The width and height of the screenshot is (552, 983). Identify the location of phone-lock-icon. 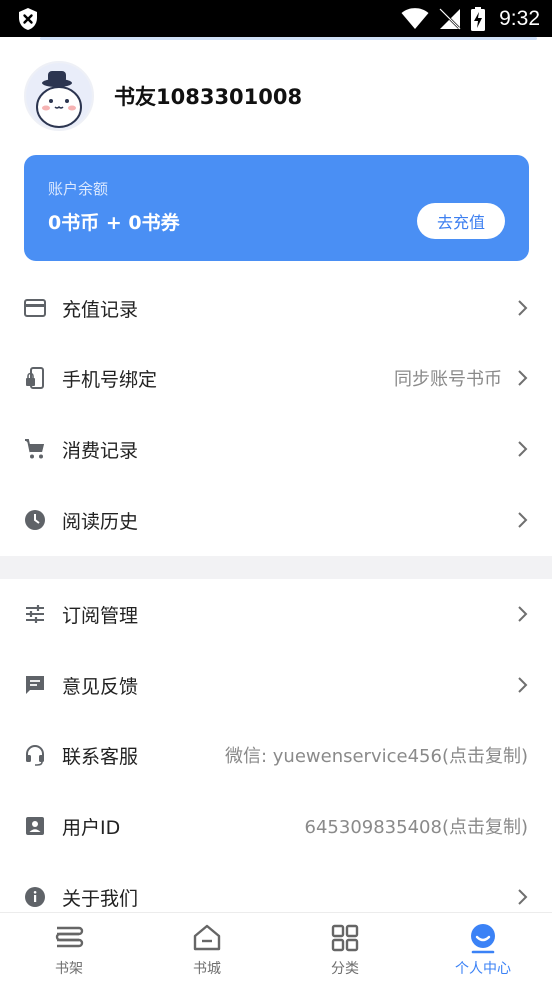
(35, 378).